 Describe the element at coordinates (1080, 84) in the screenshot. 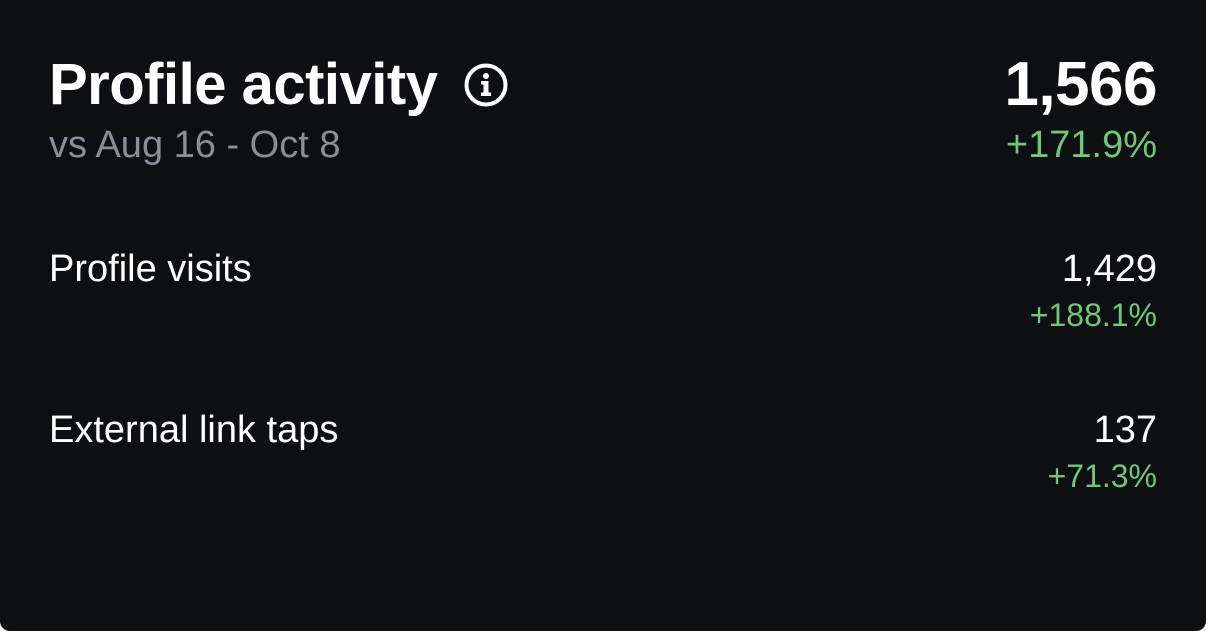

I see `total-value: 1,566` at that location.